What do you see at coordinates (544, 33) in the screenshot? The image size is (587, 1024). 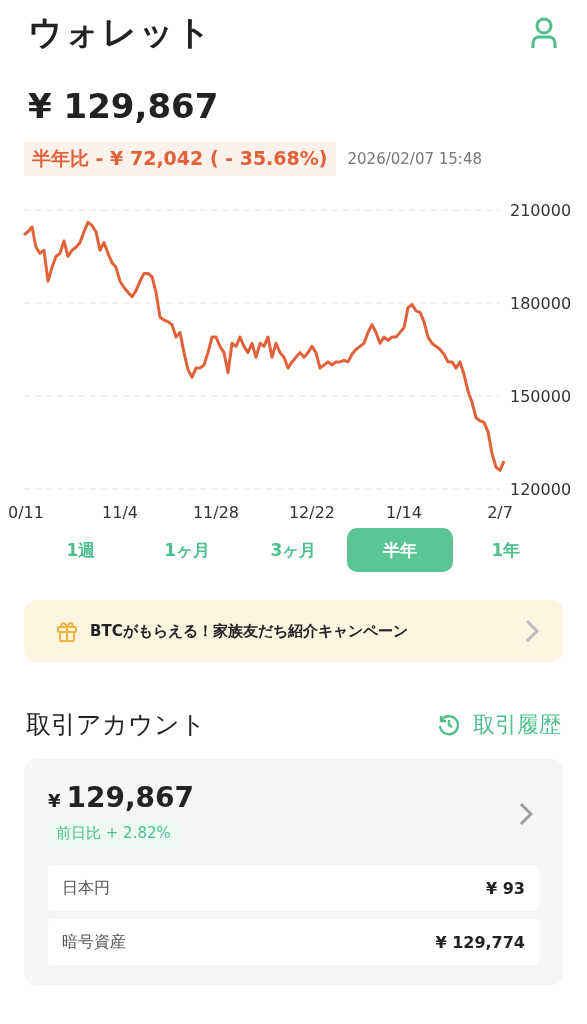 I see `user-icon` at bounding box center [544, 33].